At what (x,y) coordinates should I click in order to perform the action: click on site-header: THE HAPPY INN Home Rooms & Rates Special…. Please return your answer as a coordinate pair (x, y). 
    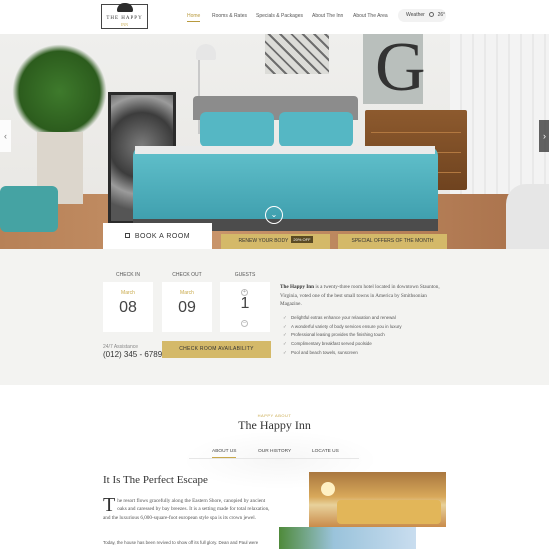
    Looking at the image, I should click on (274, 17).